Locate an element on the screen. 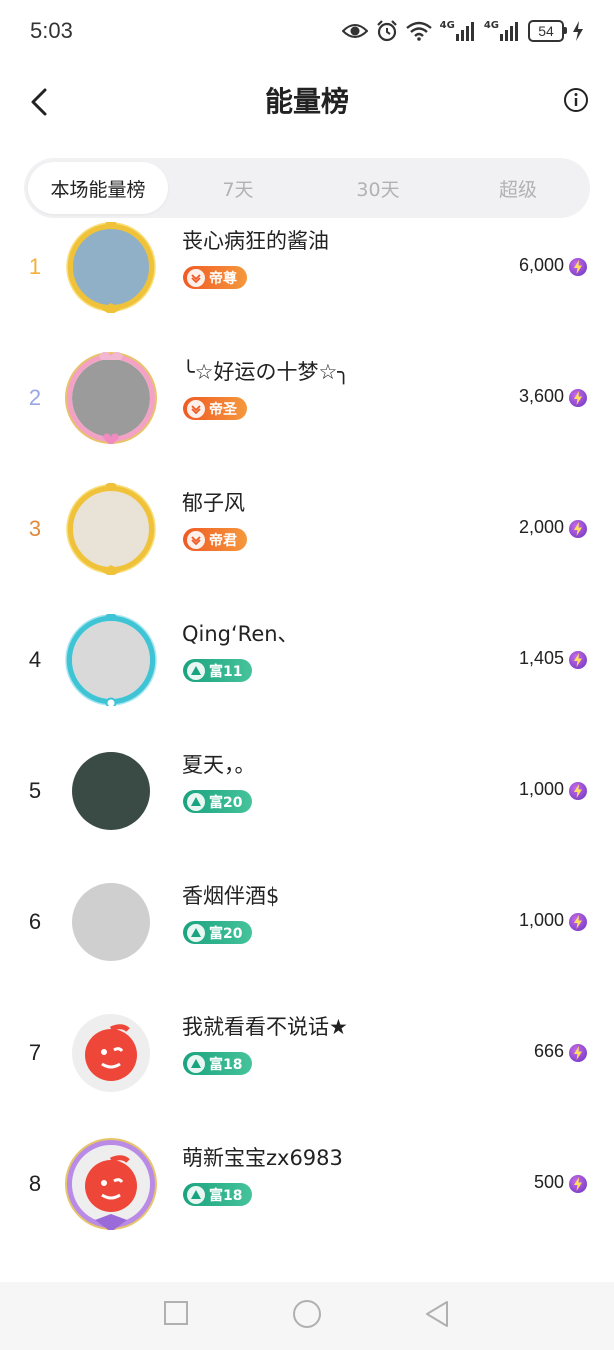 This screenshot has width=614, height=1350. ranking-row: 1 丧心病狂的酱油帝尊 6,000 is located at coordinates (307, 277).